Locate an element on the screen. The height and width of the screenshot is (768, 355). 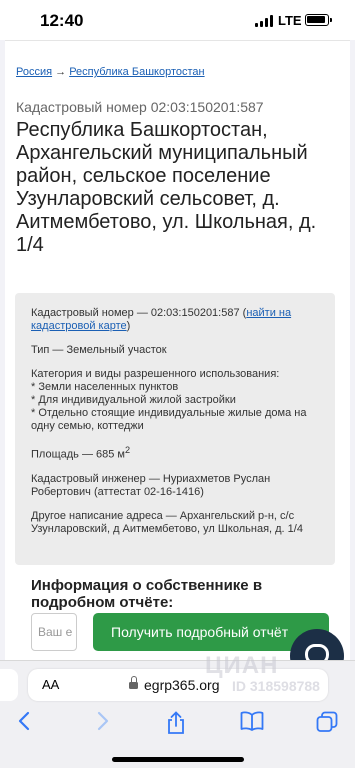
previous-tab-edge is located at coordinates (9, 685).